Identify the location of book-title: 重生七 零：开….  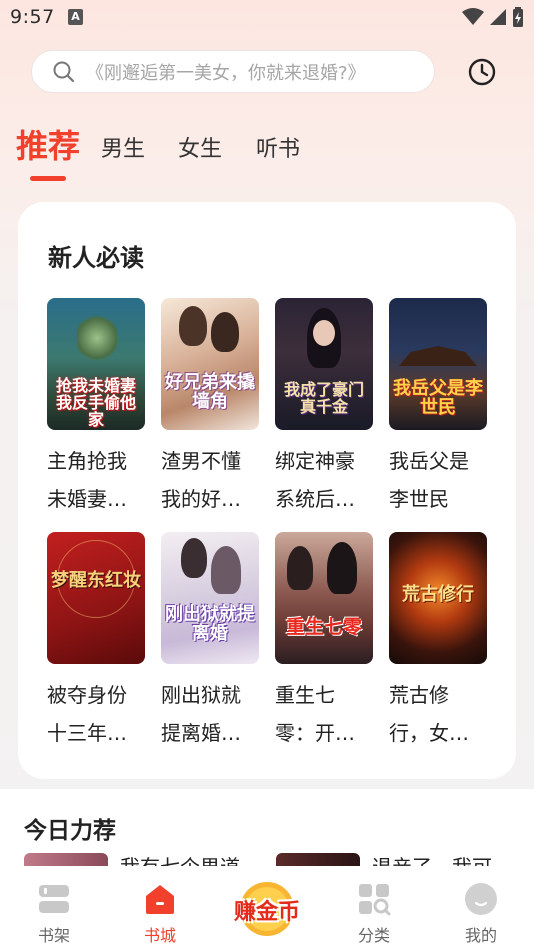
(315, 714).